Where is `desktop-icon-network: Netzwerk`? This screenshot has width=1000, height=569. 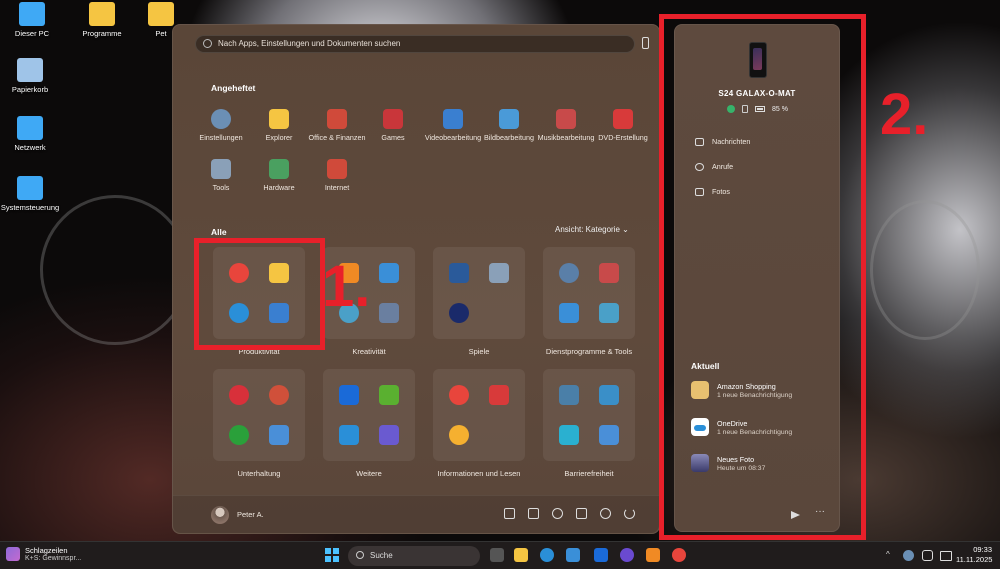 desktop-icon-network: Netzwerk is located at coordinates (30, 134).